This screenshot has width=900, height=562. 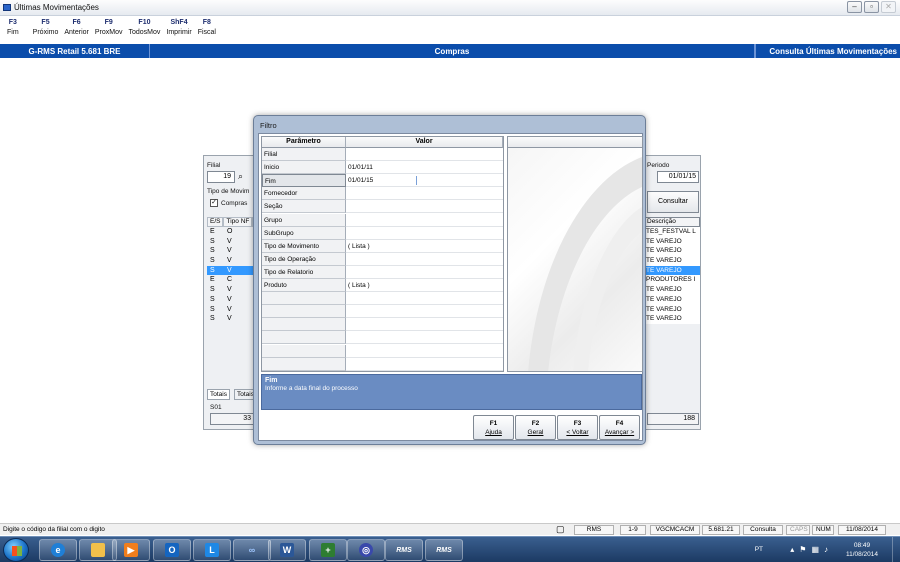 I want to click on close-button: ✕, so click(x=888, y=7).